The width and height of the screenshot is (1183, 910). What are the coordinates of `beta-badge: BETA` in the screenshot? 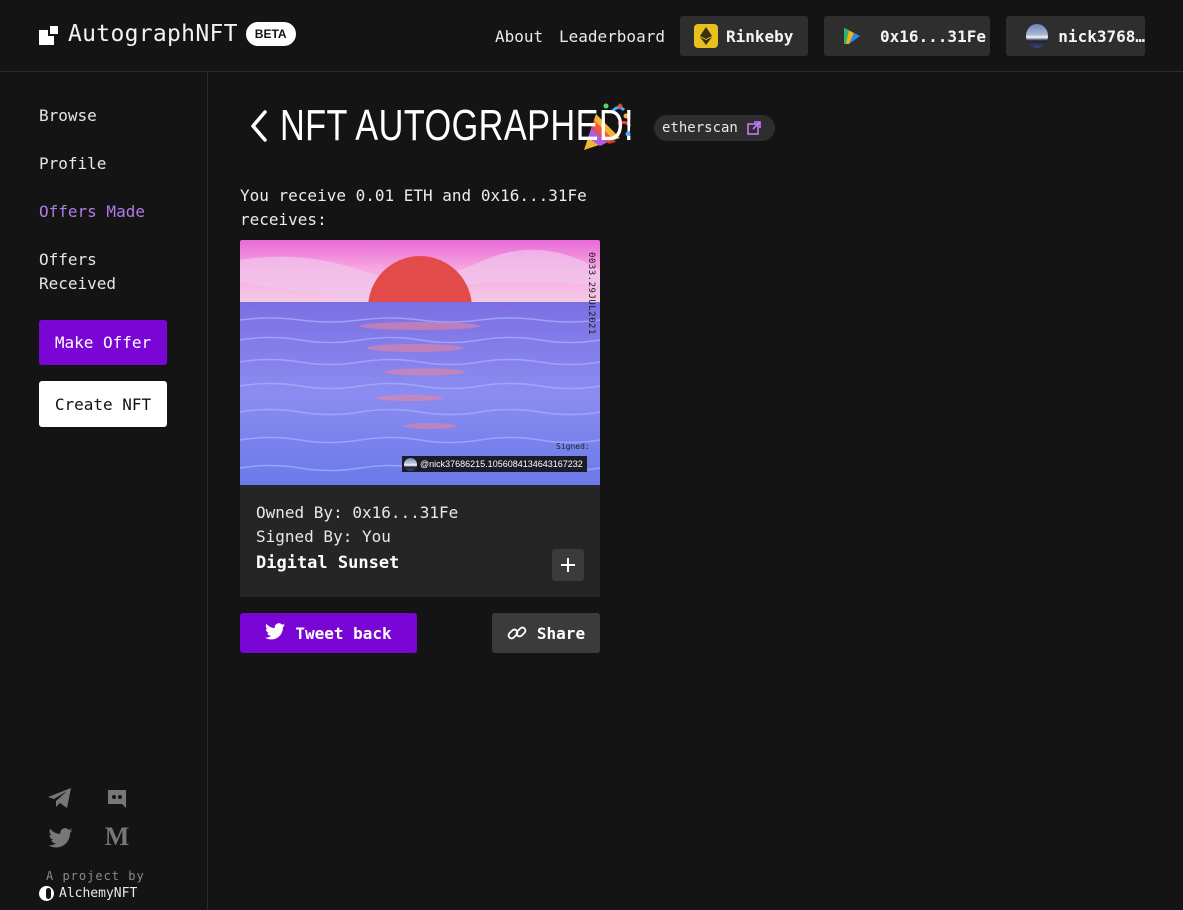 It's located at (270, 34).